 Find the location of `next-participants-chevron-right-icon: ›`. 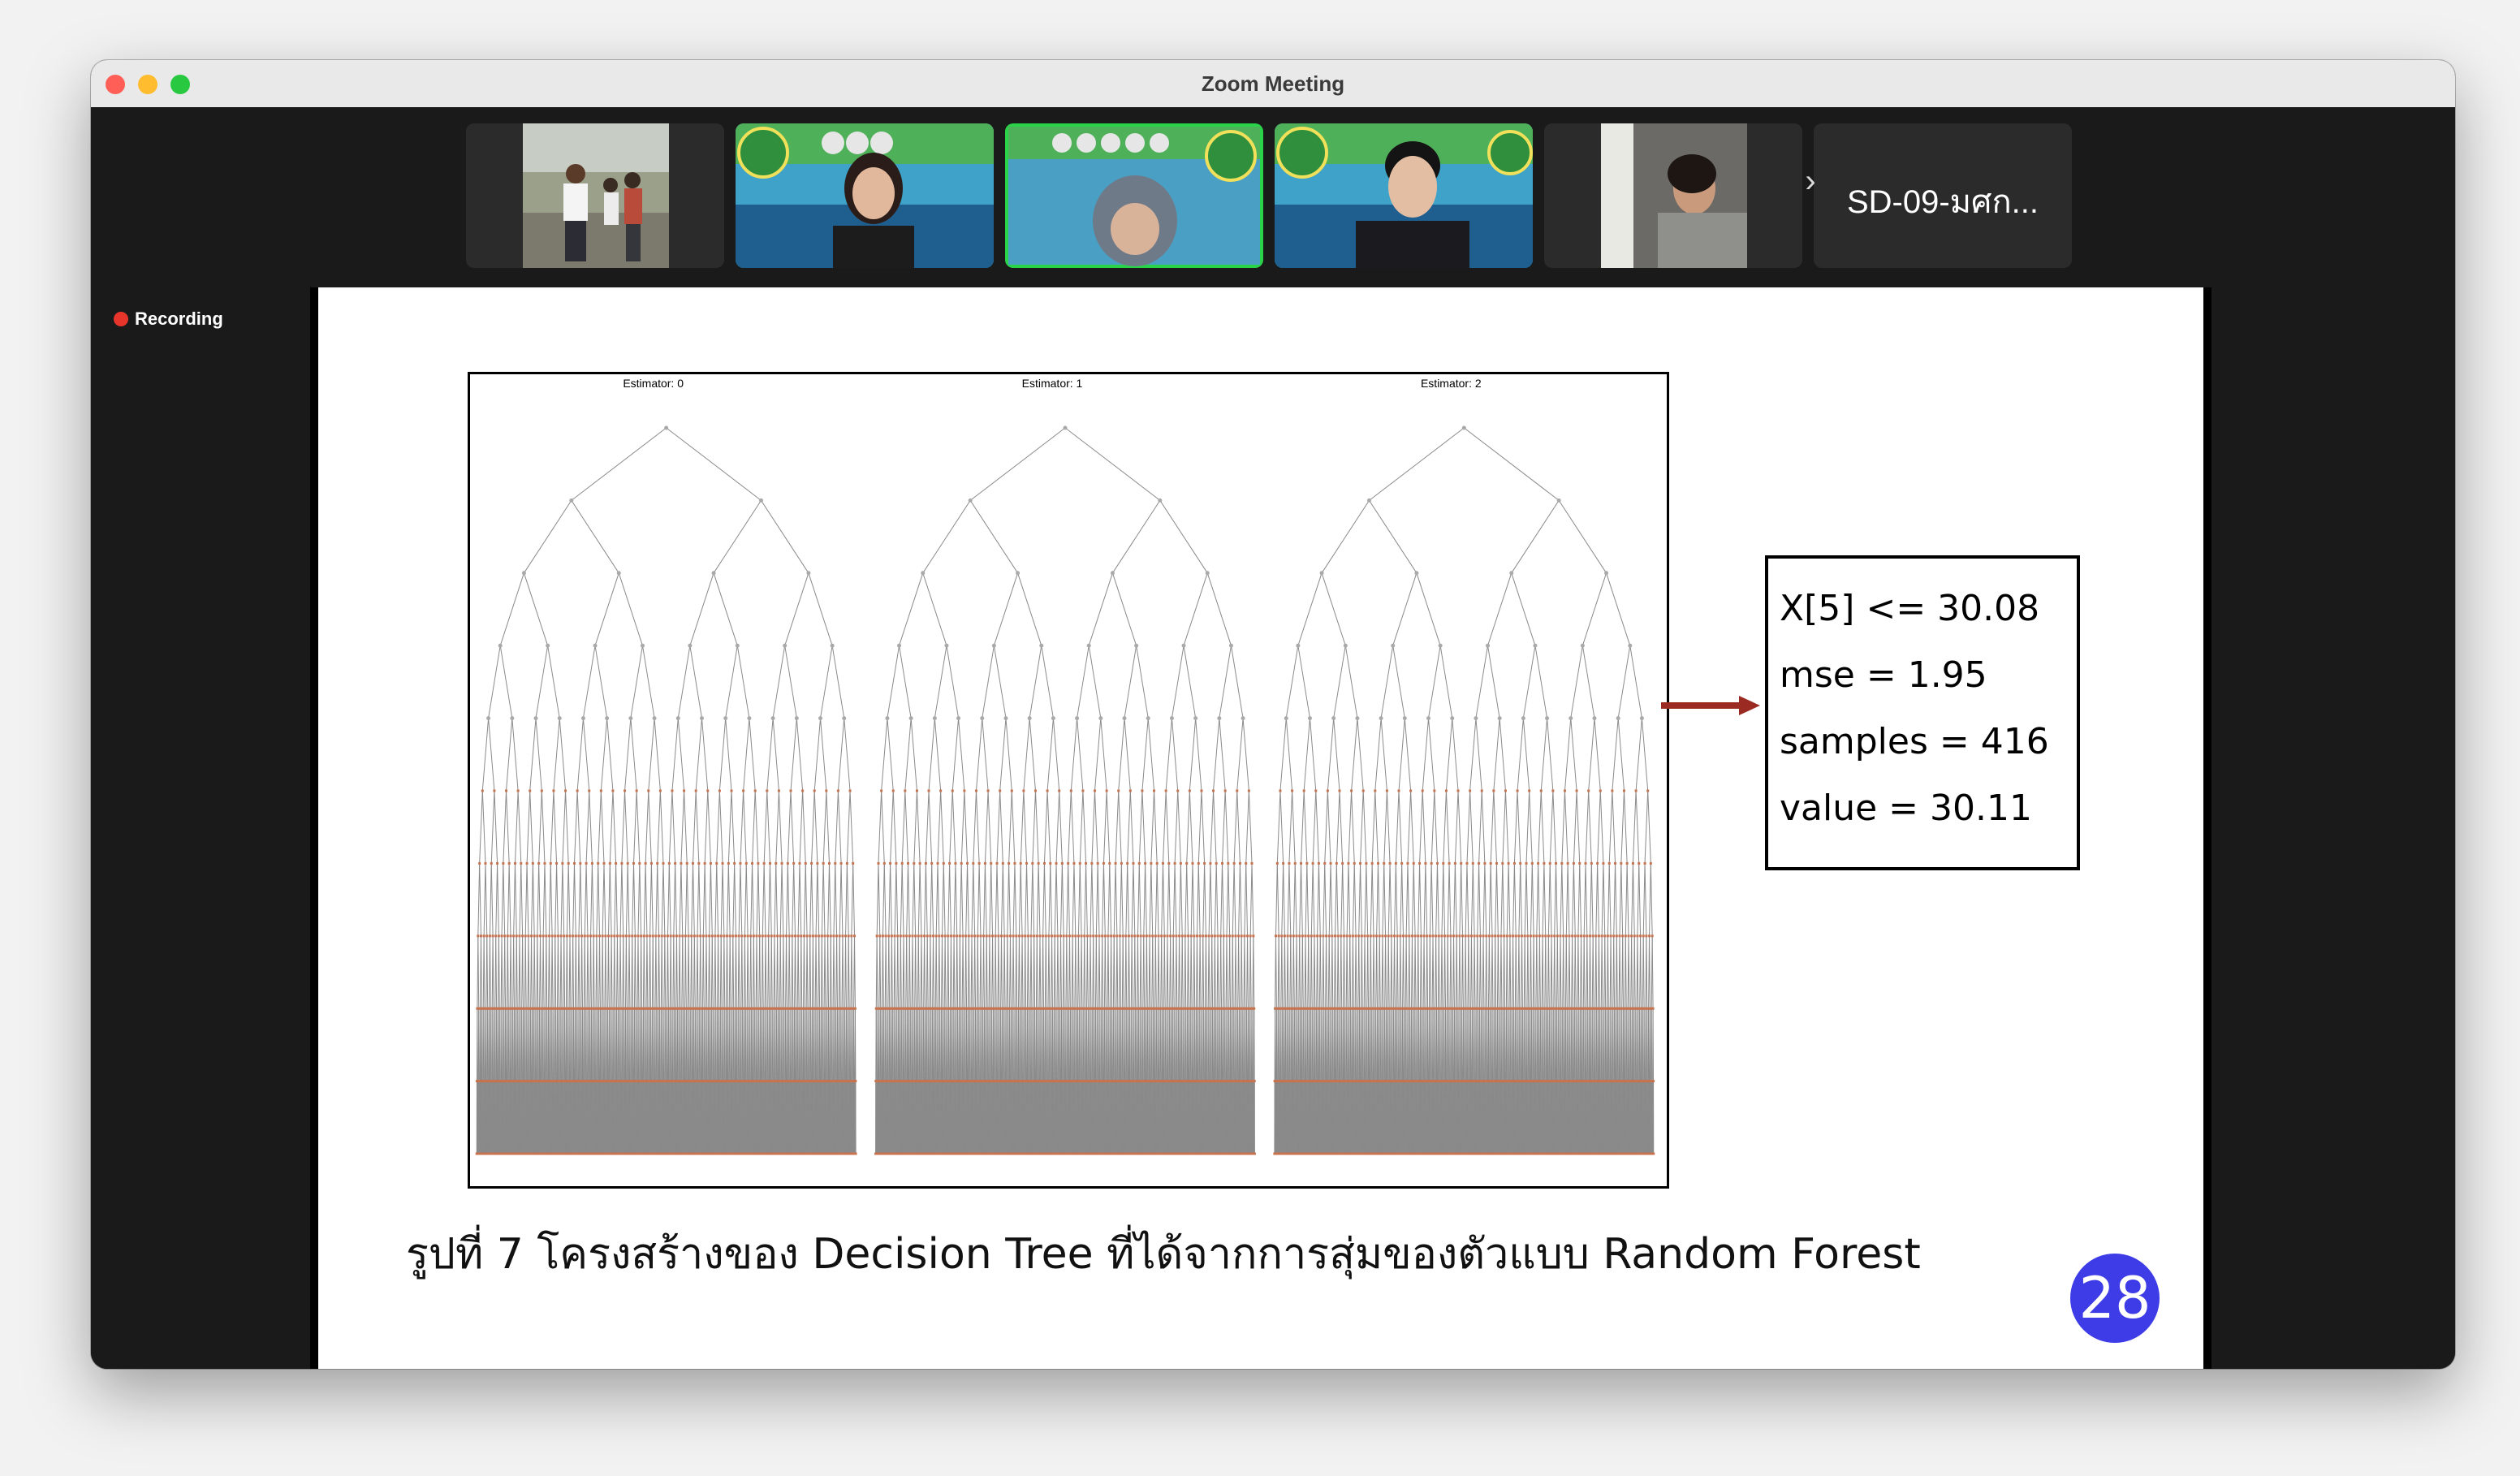

next-participants-chevron-right-icon: › is located at coordinates (1811, 181).